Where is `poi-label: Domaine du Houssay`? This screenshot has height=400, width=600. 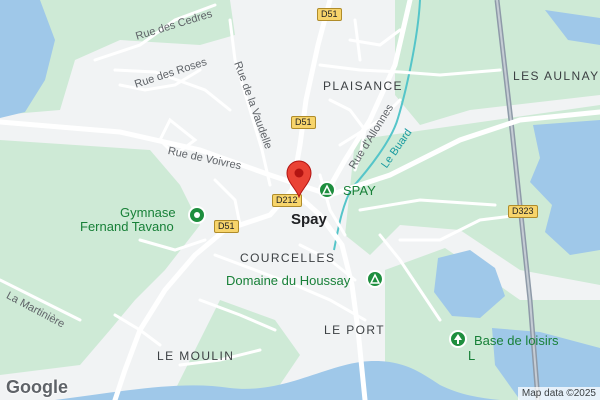
poi-label: Domaine du Houssay is located at coordinates (288, 280).